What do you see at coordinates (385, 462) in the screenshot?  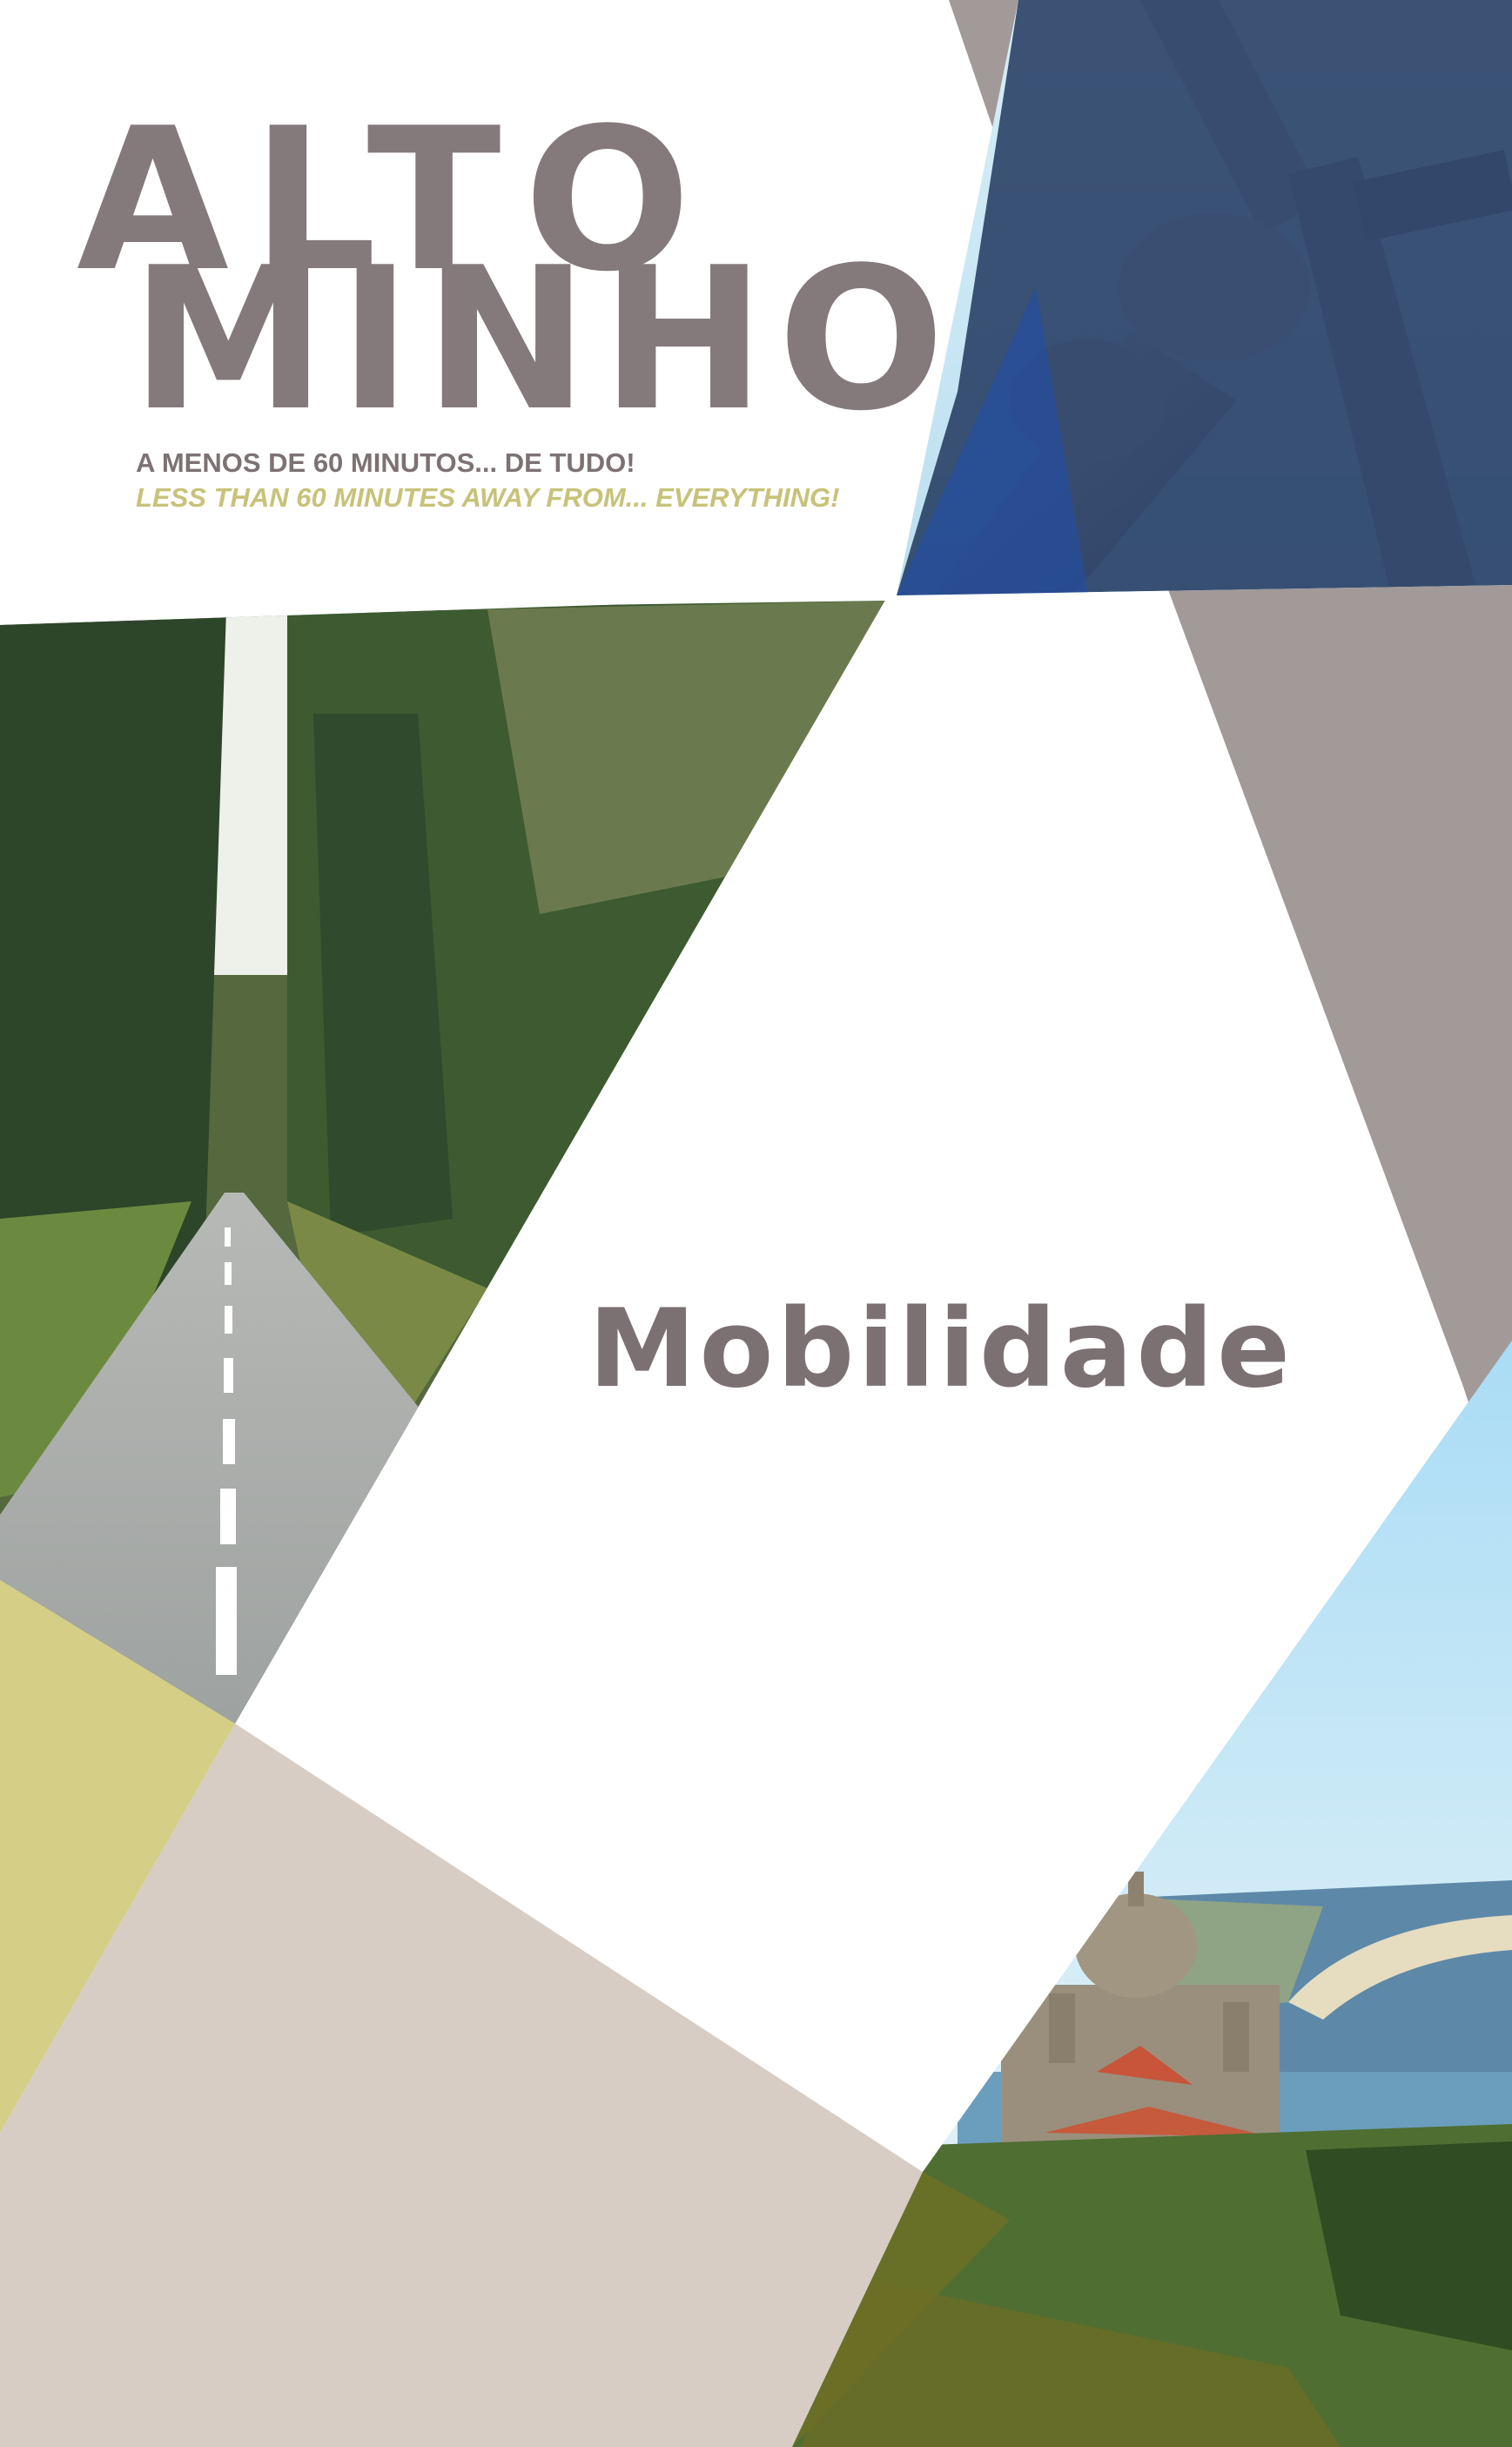 I see `tagline-portuguese: A MENOS DE 60 MINUTOS... DE TUDO!` at bounding box center [385, 462].